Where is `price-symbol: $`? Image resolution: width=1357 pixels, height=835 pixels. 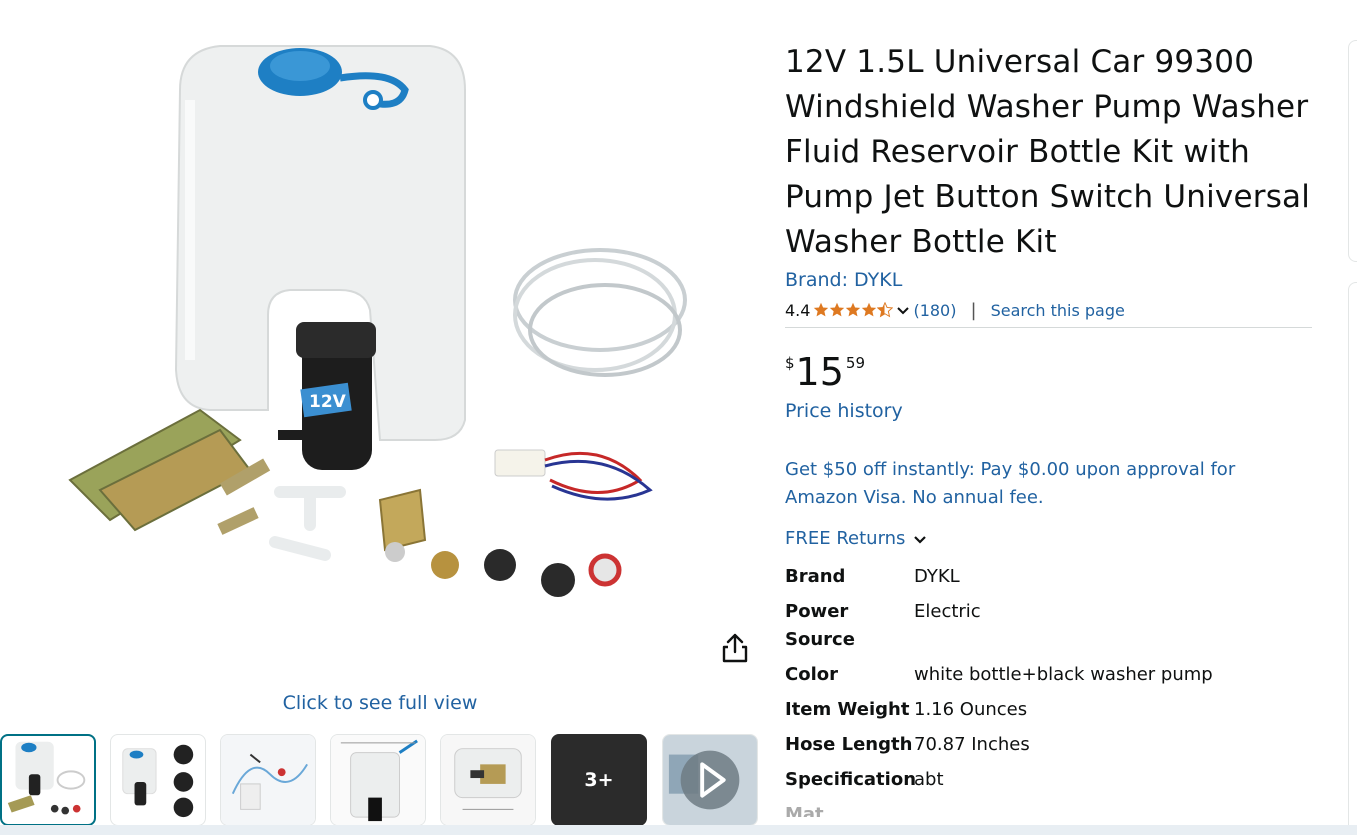
price-symbol: $ is located at coordinates (790, 363).